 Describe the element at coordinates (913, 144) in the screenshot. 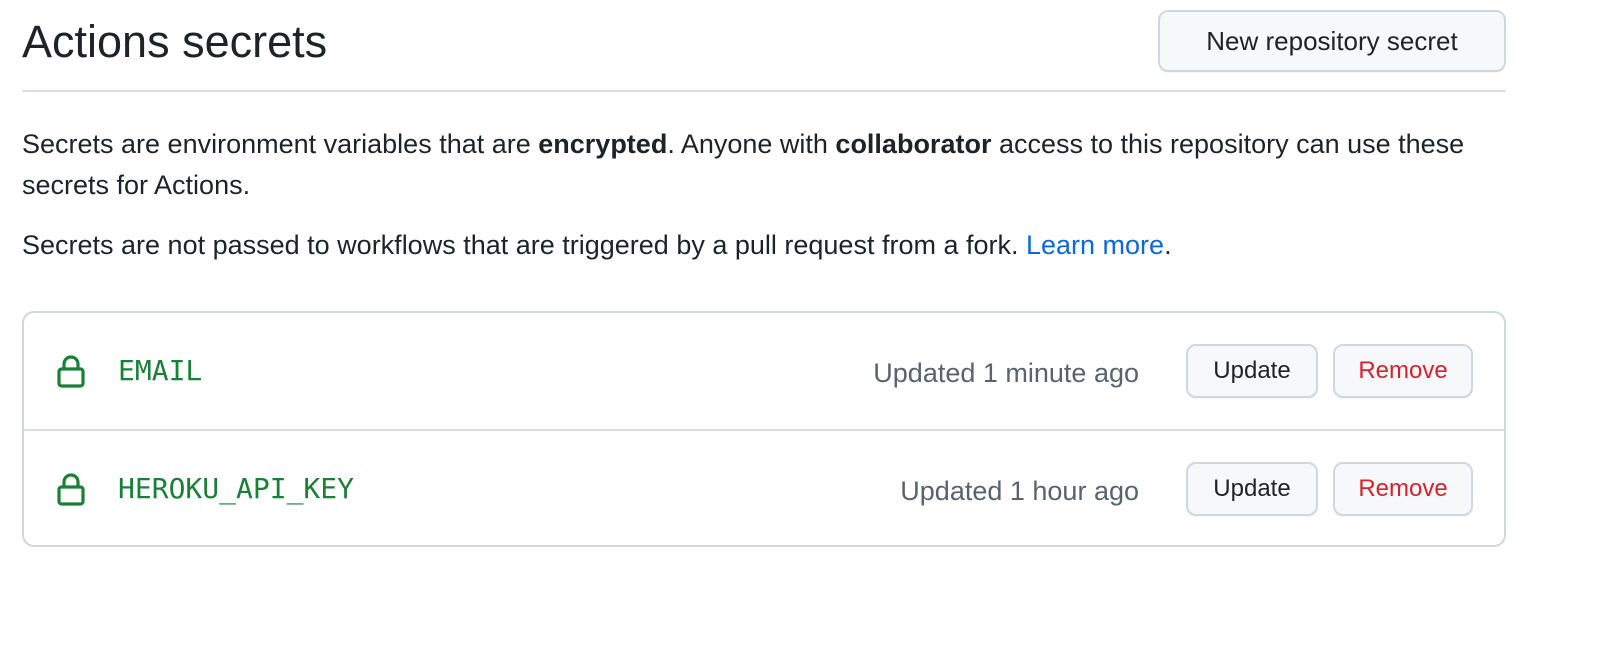

I see `collaborator-emphasis: collaborator` at that location.